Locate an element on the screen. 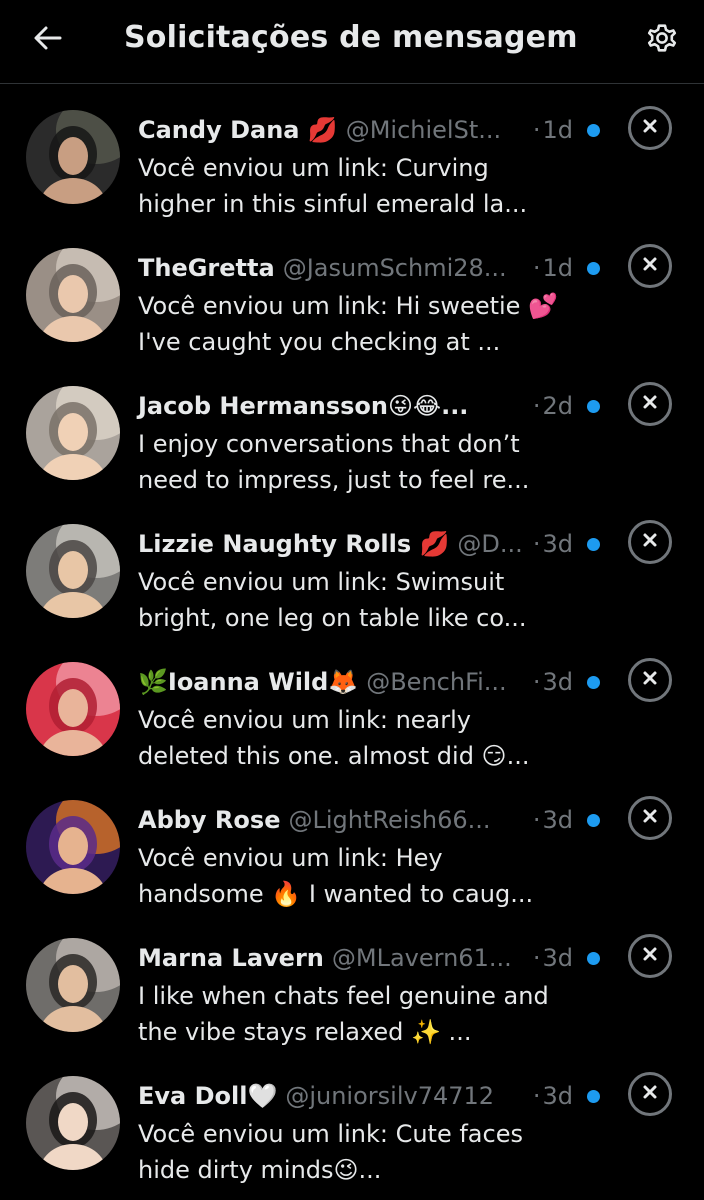 This screenshot has width=704, height=1200. display-name: 🌿Ioanna Wild🦊 is located at coordinates (248, 682).